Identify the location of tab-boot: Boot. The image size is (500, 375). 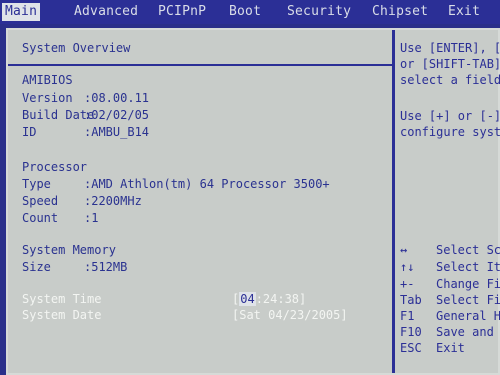
(245, 11).